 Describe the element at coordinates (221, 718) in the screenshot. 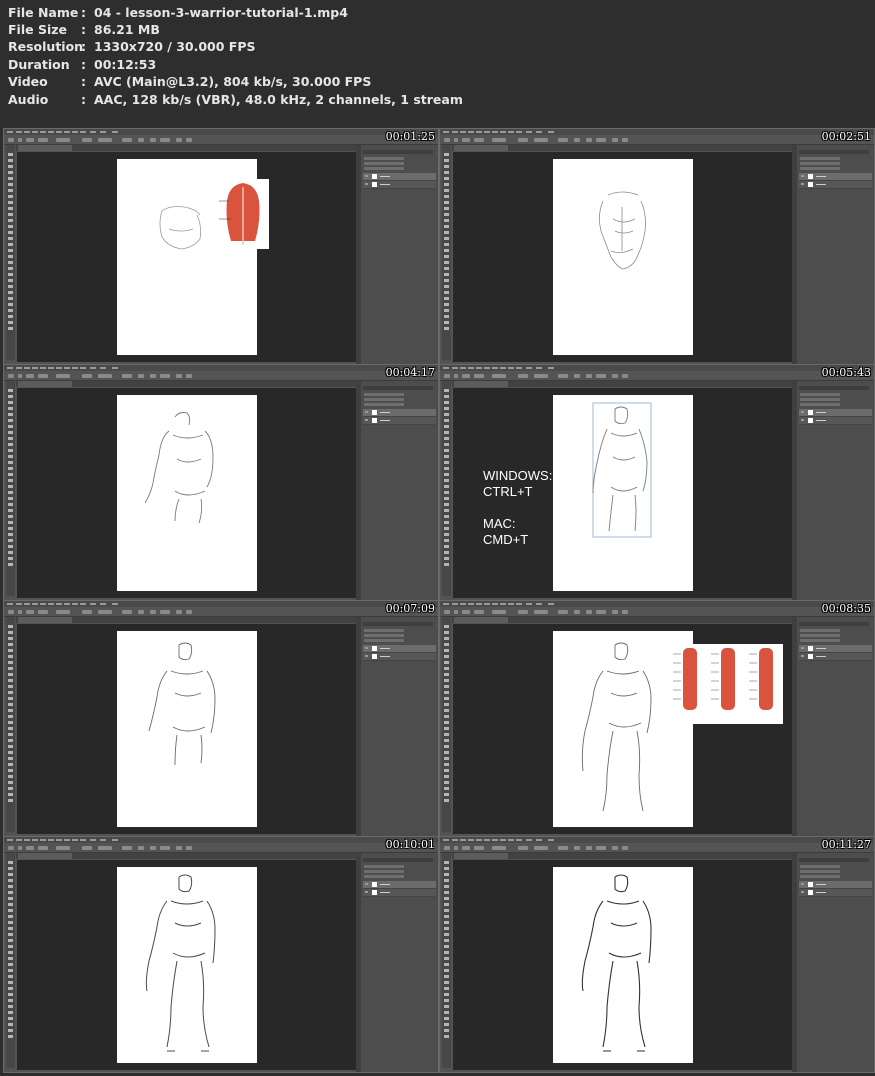

I see `video-thumbnail: 00:07:09` at that location.